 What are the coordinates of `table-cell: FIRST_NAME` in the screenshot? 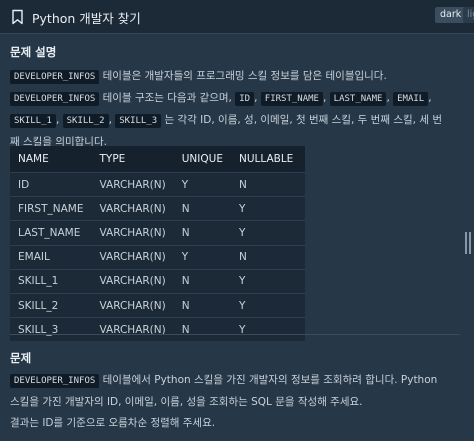 It's located at (51, 208).